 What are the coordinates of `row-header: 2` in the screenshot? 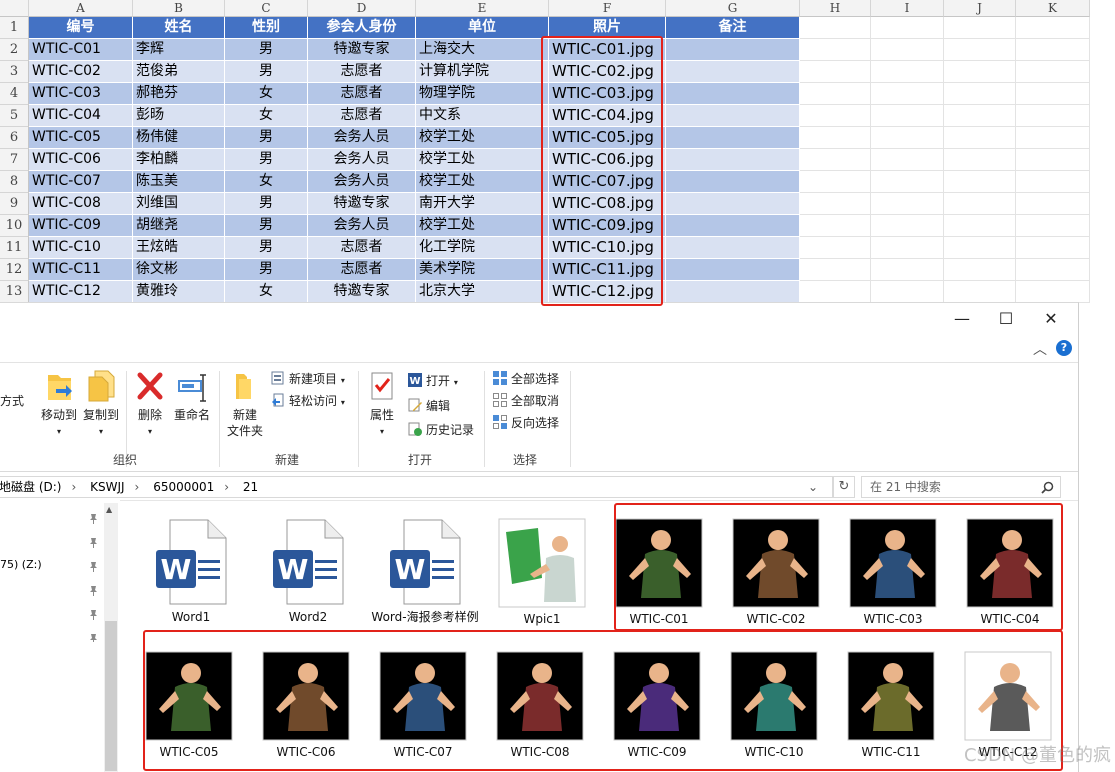 It's located at (14, 50).